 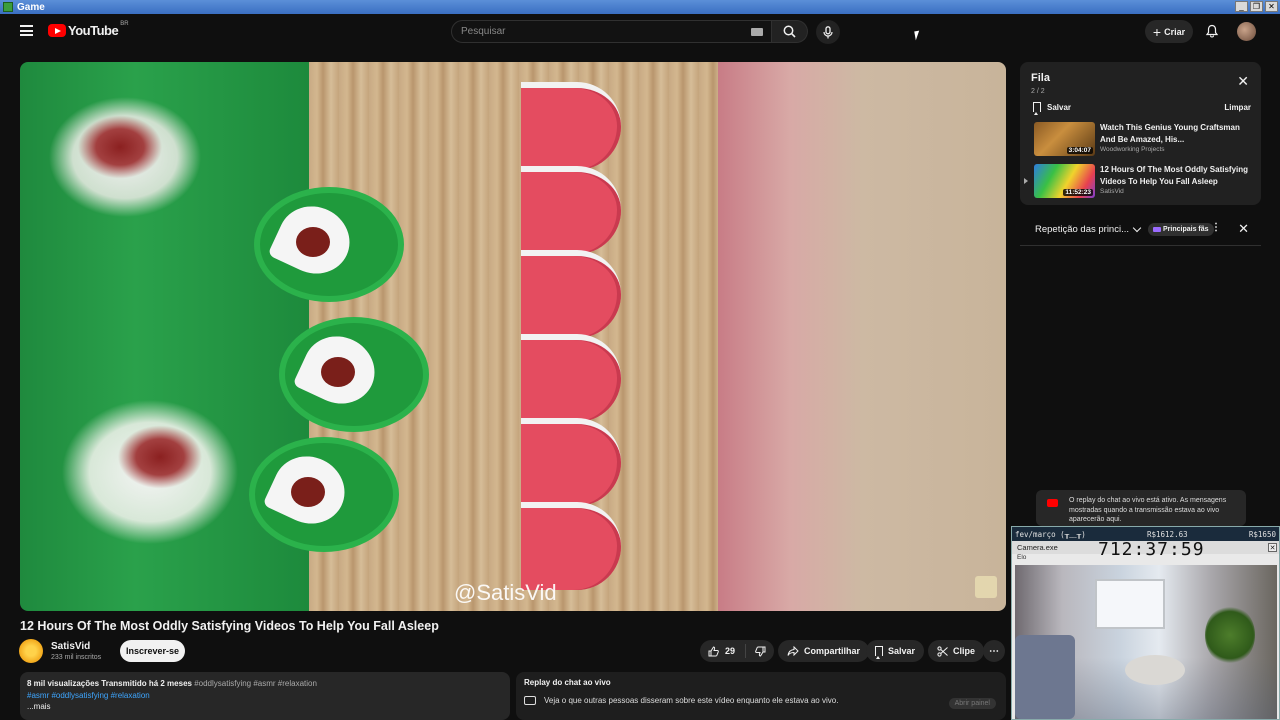 I want to click on duration-badge: 11:52:23, so click(x=1078, y=192).